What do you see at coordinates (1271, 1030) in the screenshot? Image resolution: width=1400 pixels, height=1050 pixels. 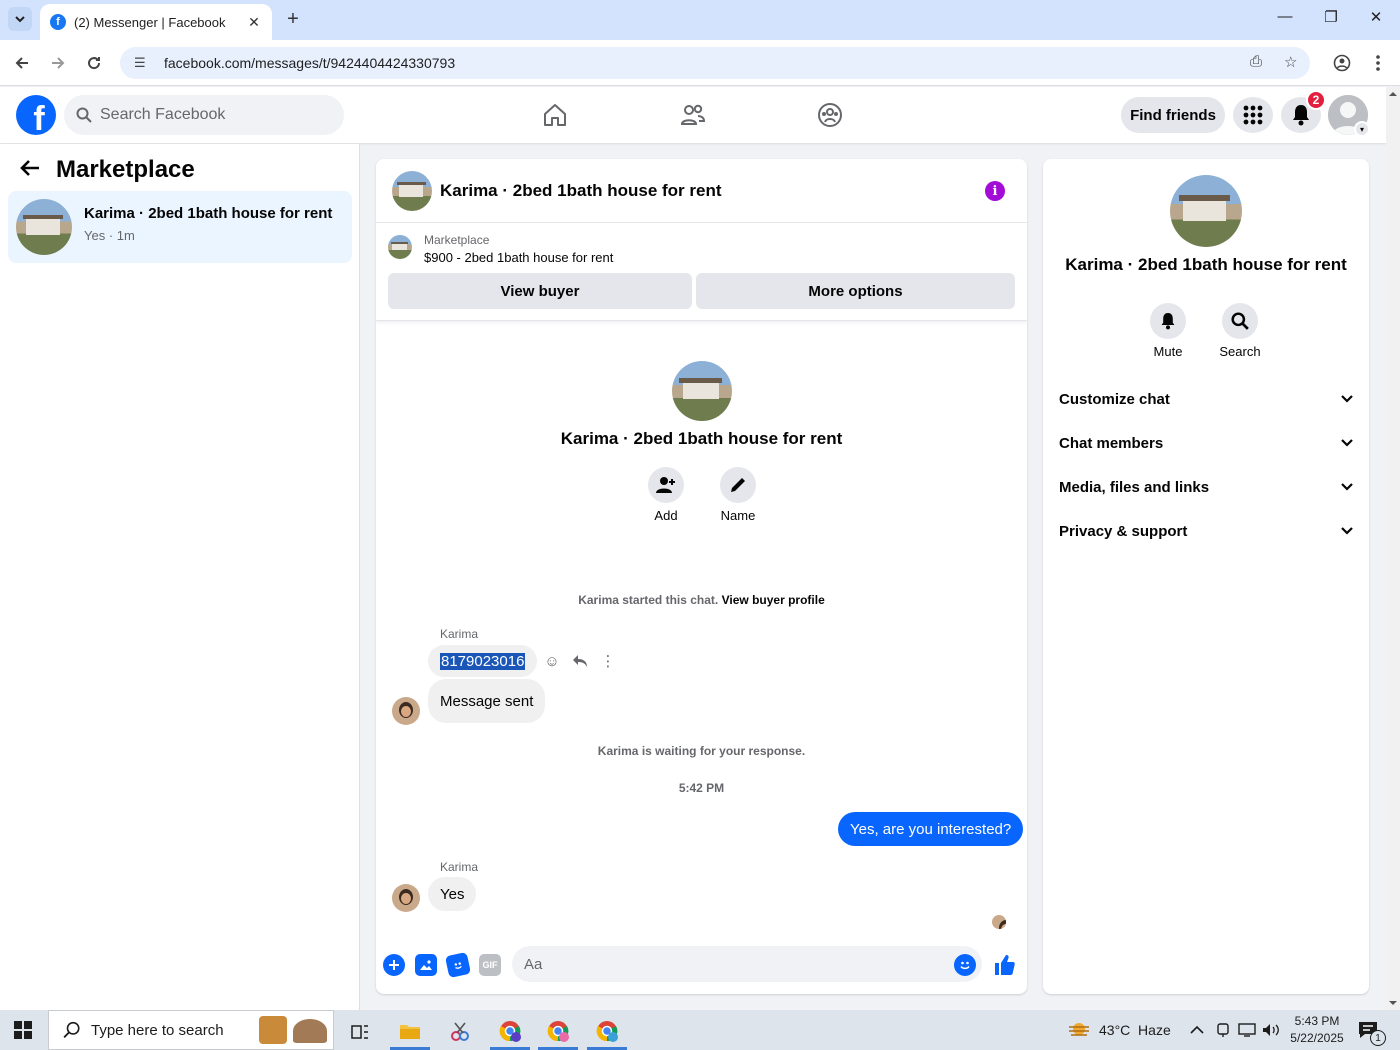 I see `volume-icon` at bounding box center [1271, 1030].